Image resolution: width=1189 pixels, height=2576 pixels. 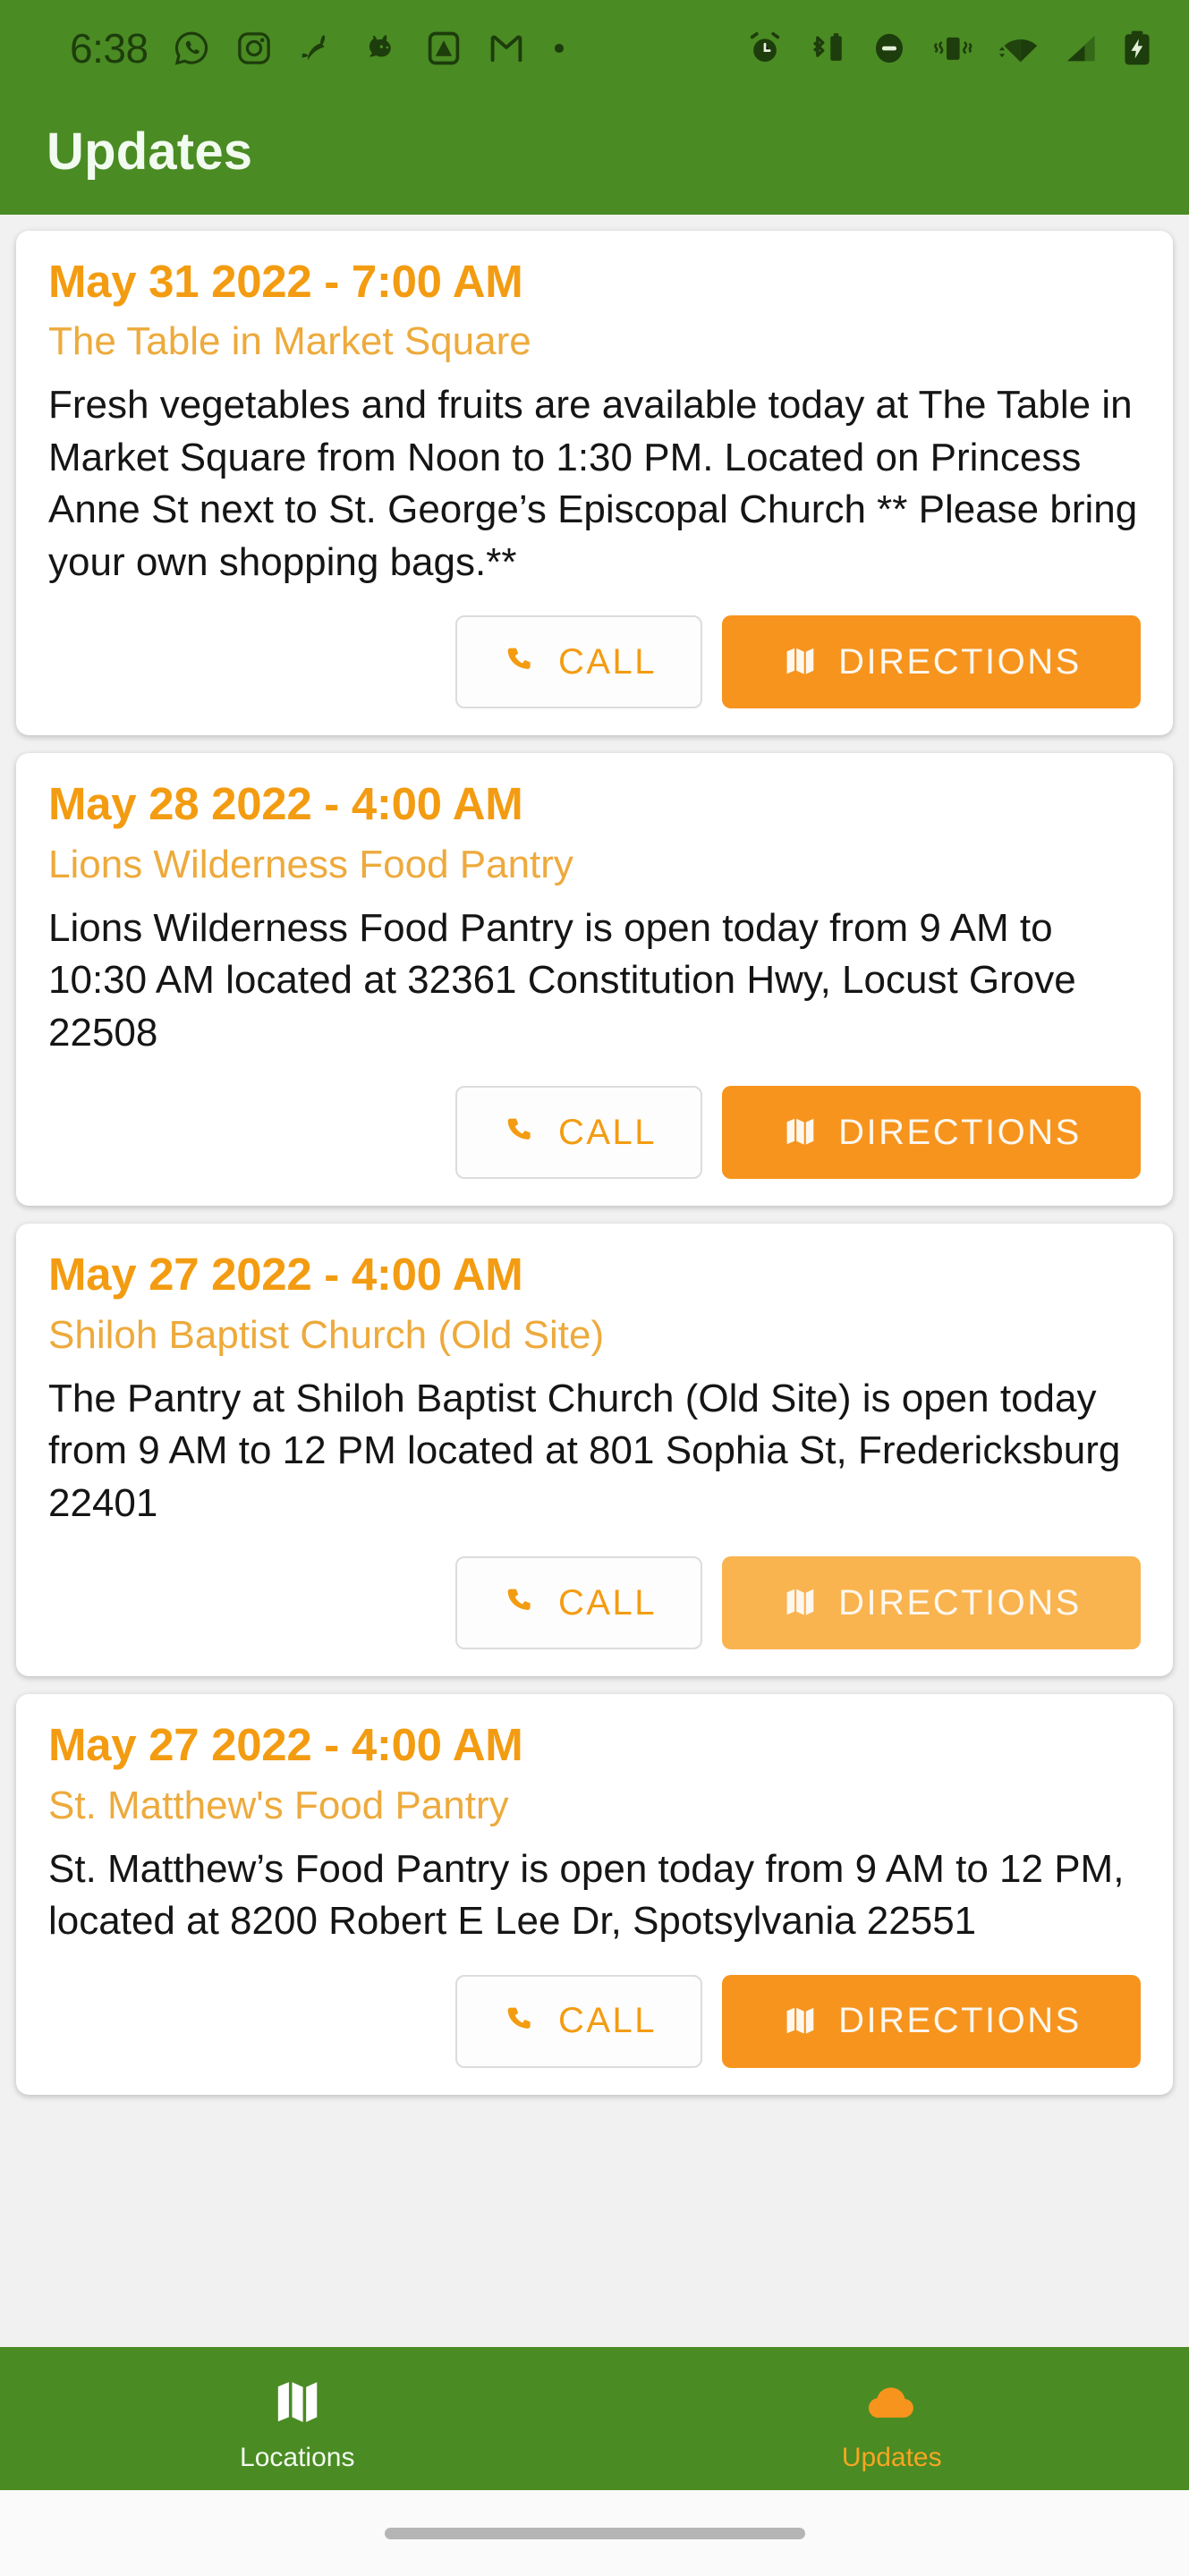 I want to click on update-place: St. Matthew's Food Pantry, so click(x=278, y=1805).